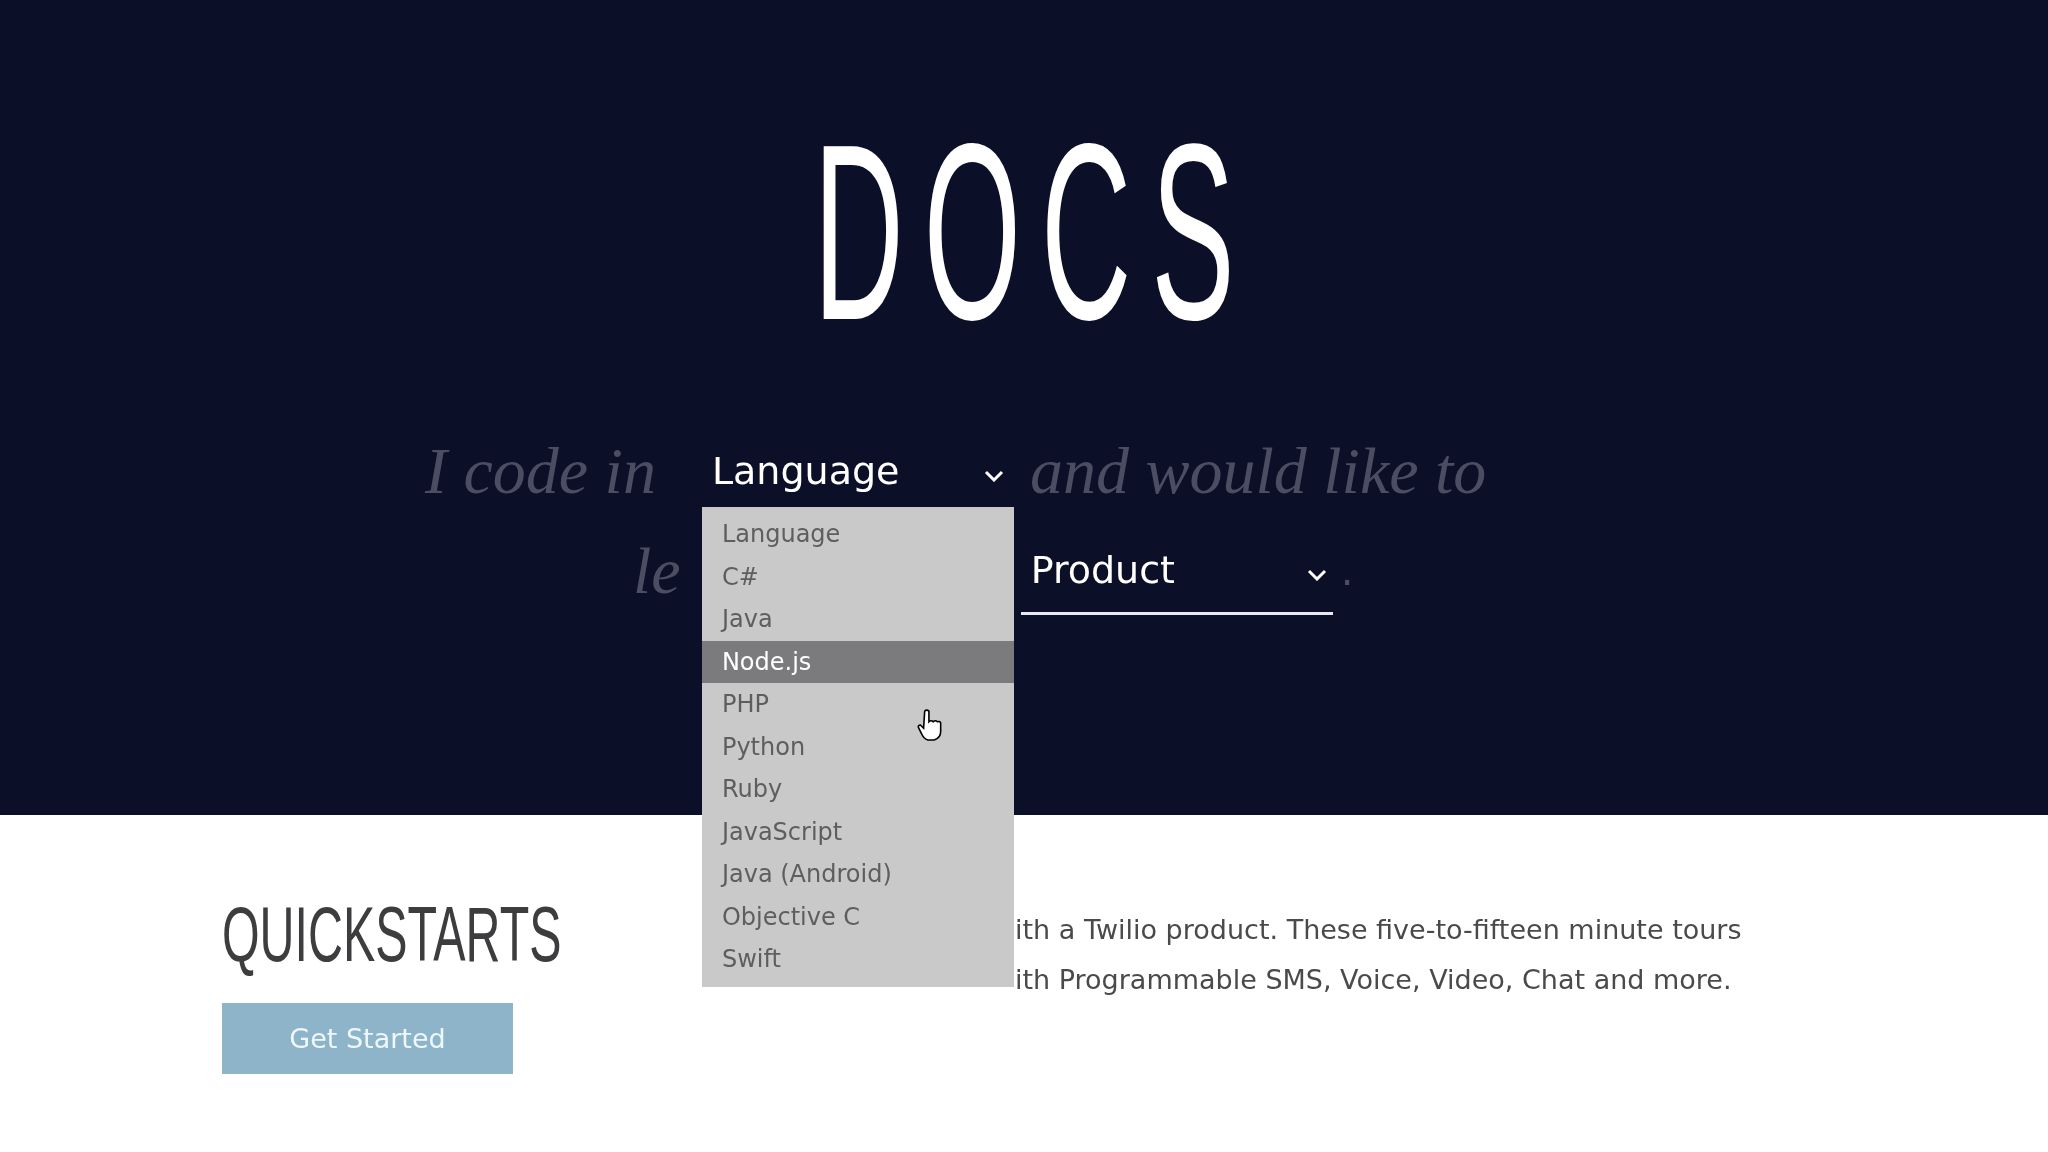 Image resolution: width=2048 pixels, height=1152 pixels. I want to click on sentence-text: I code in, so click(540, 471).